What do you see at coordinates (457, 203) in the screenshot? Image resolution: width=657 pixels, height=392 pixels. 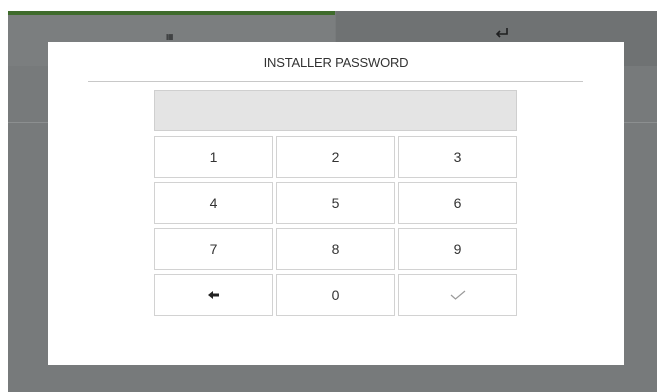 I see `key-6: 6` at bounding box center [457, 203].